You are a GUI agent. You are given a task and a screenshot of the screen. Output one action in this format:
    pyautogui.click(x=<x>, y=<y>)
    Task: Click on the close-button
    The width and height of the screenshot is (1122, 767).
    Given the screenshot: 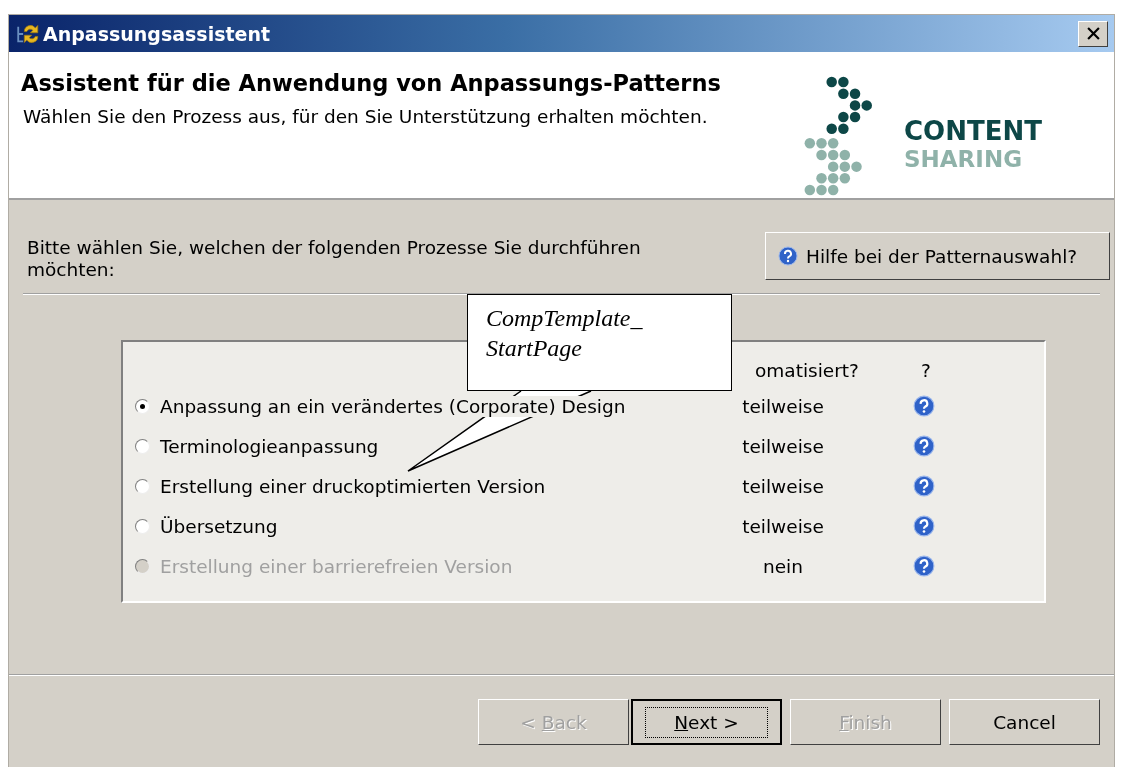 What is the action you would take?
    pyautogui.click(x=1093, y=33)
    